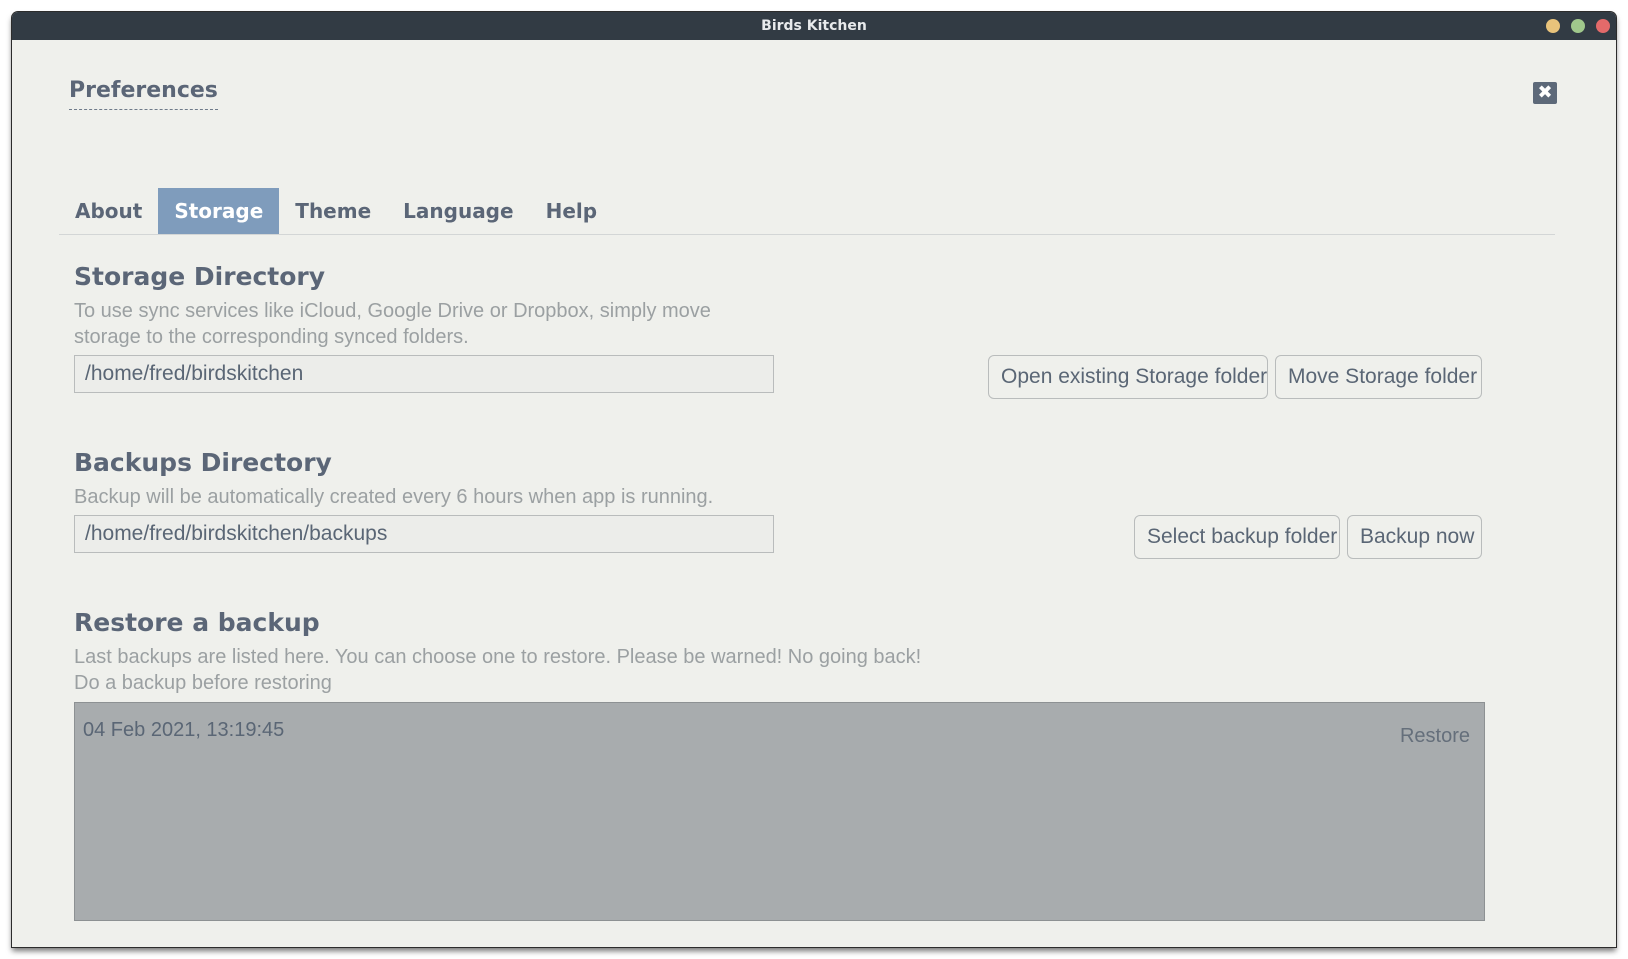  What do you see at coordinates (108, 211) in the screenshot?
I see `tab-about: About` at bounding box center [108, 211].